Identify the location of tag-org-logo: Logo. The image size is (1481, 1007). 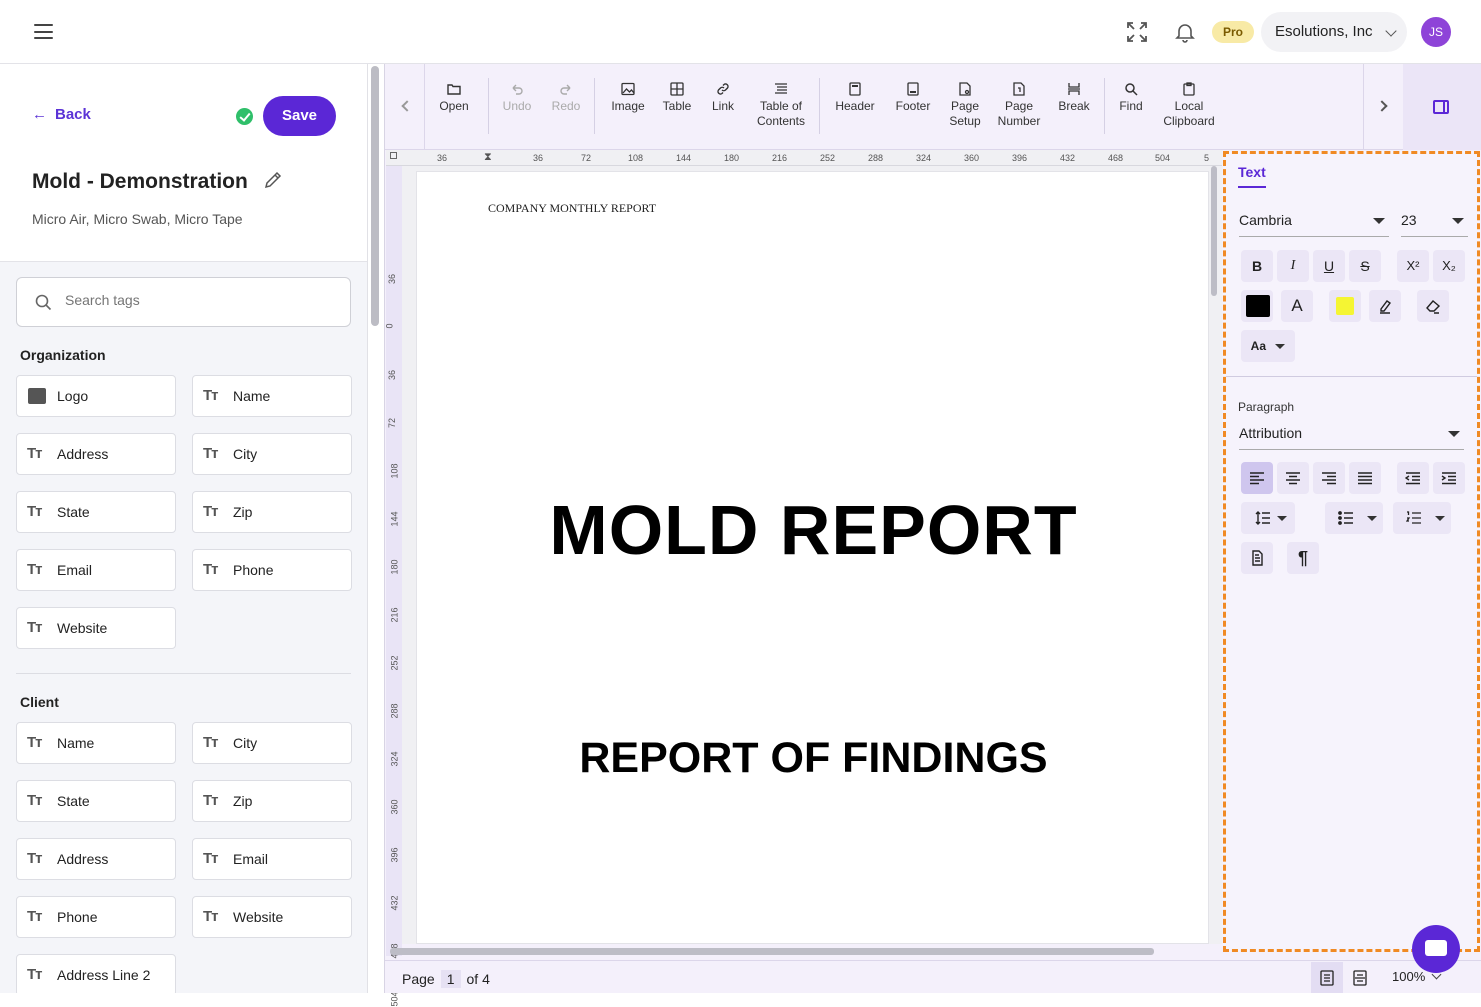
(96, 396).